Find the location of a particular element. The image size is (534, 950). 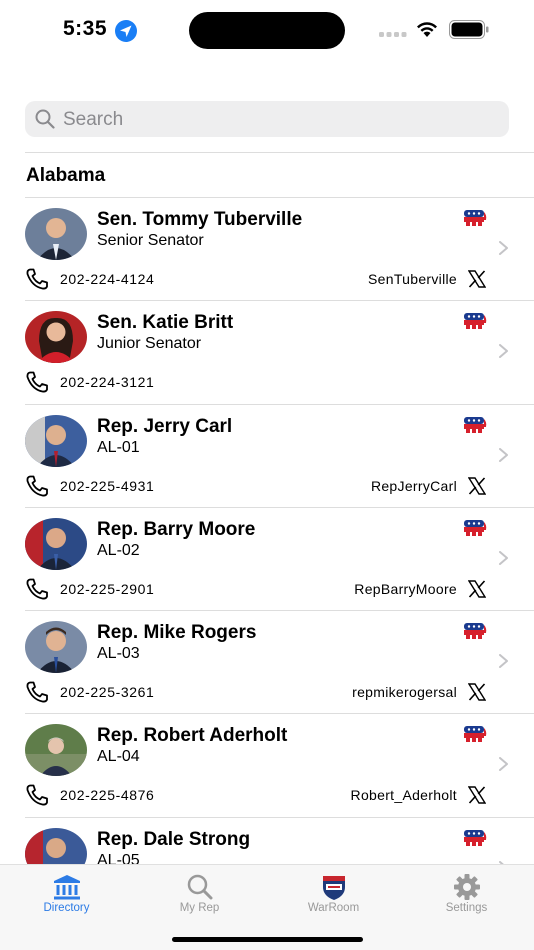

twitter-handle: SenTuberville is located at coordinates (412, 279).